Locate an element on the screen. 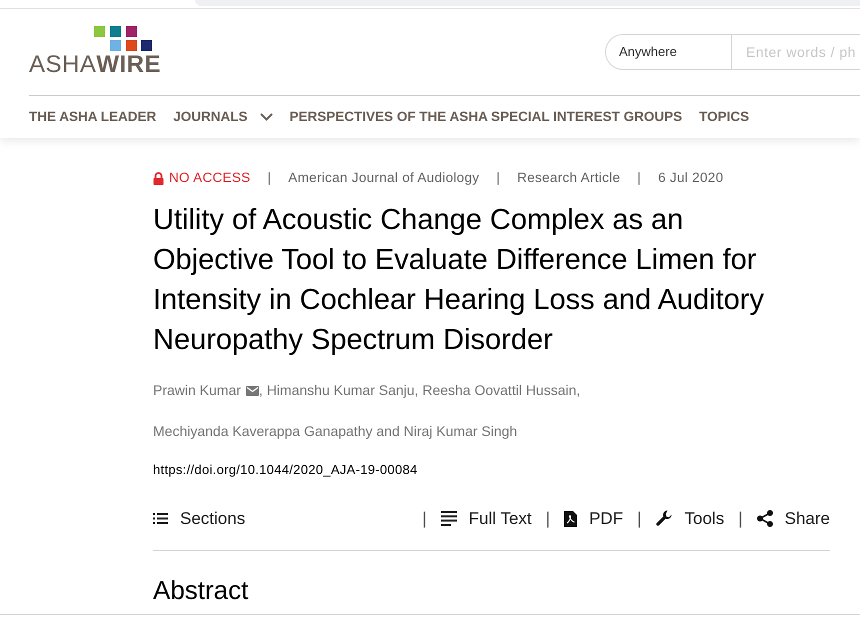 This screenshot has width=860, height=620. access-status: NO ACCESS is located at coordinates (209, 178).